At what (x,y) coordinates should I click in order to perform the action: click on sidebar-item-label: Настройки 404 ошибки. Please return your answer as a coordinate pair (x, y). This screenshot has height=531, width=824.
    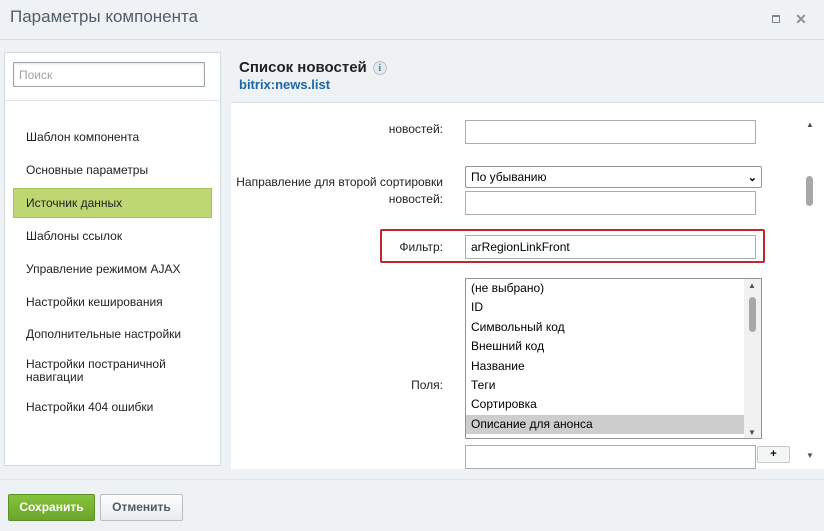
    Looking at the image, I should click on (90, 407).